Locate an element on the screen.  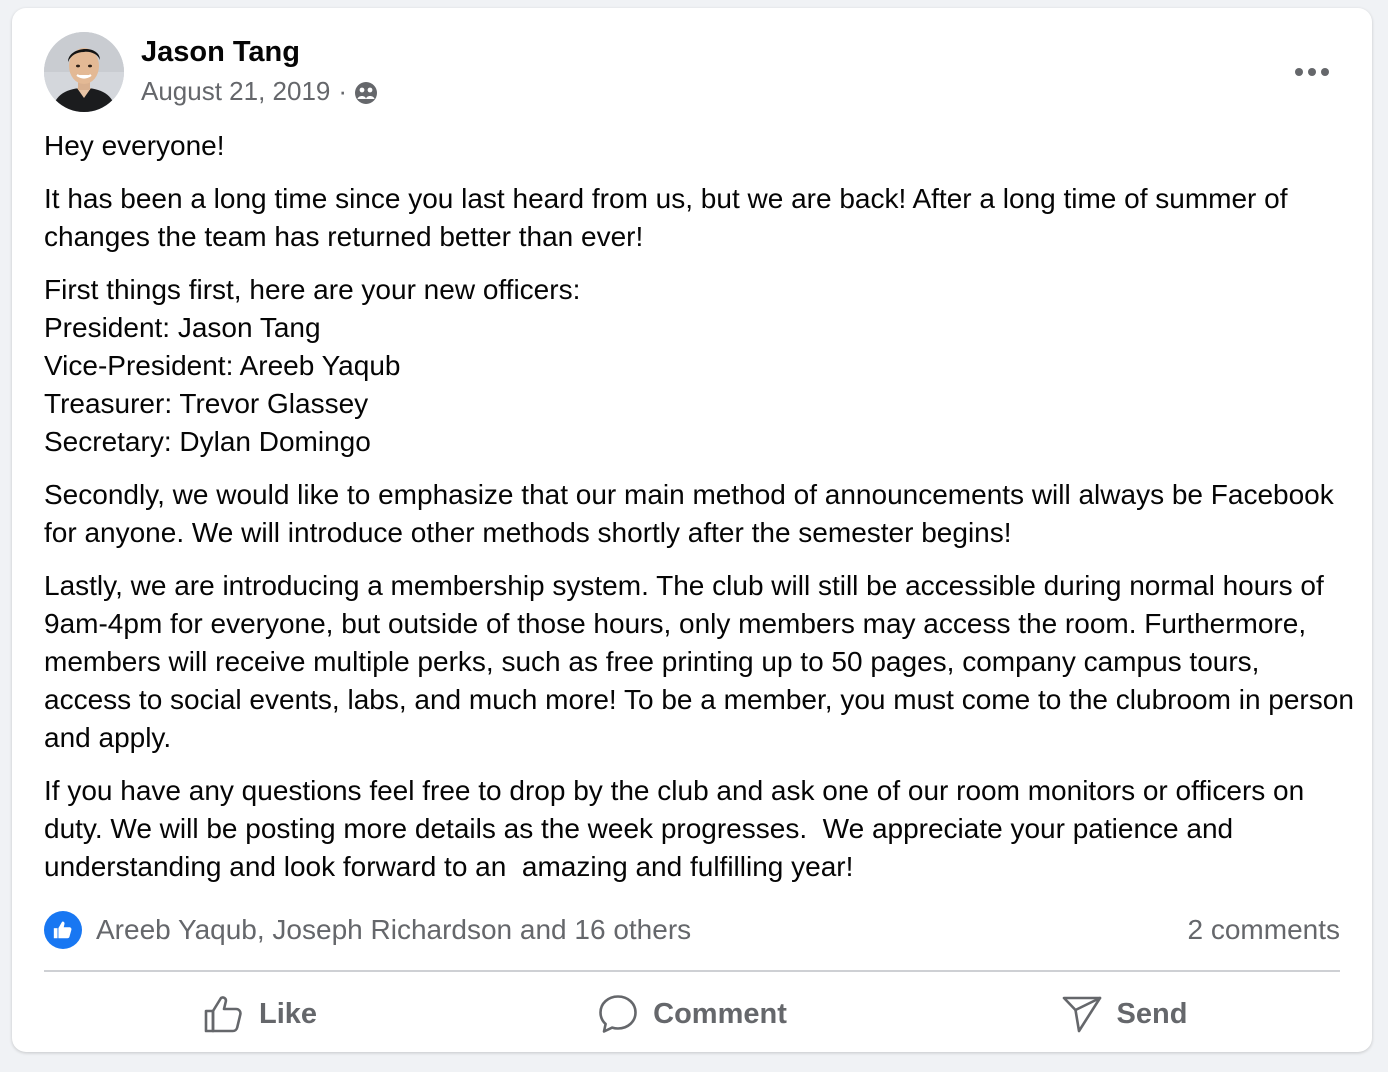
like-label: Like is located at coordinates (288, 1013).